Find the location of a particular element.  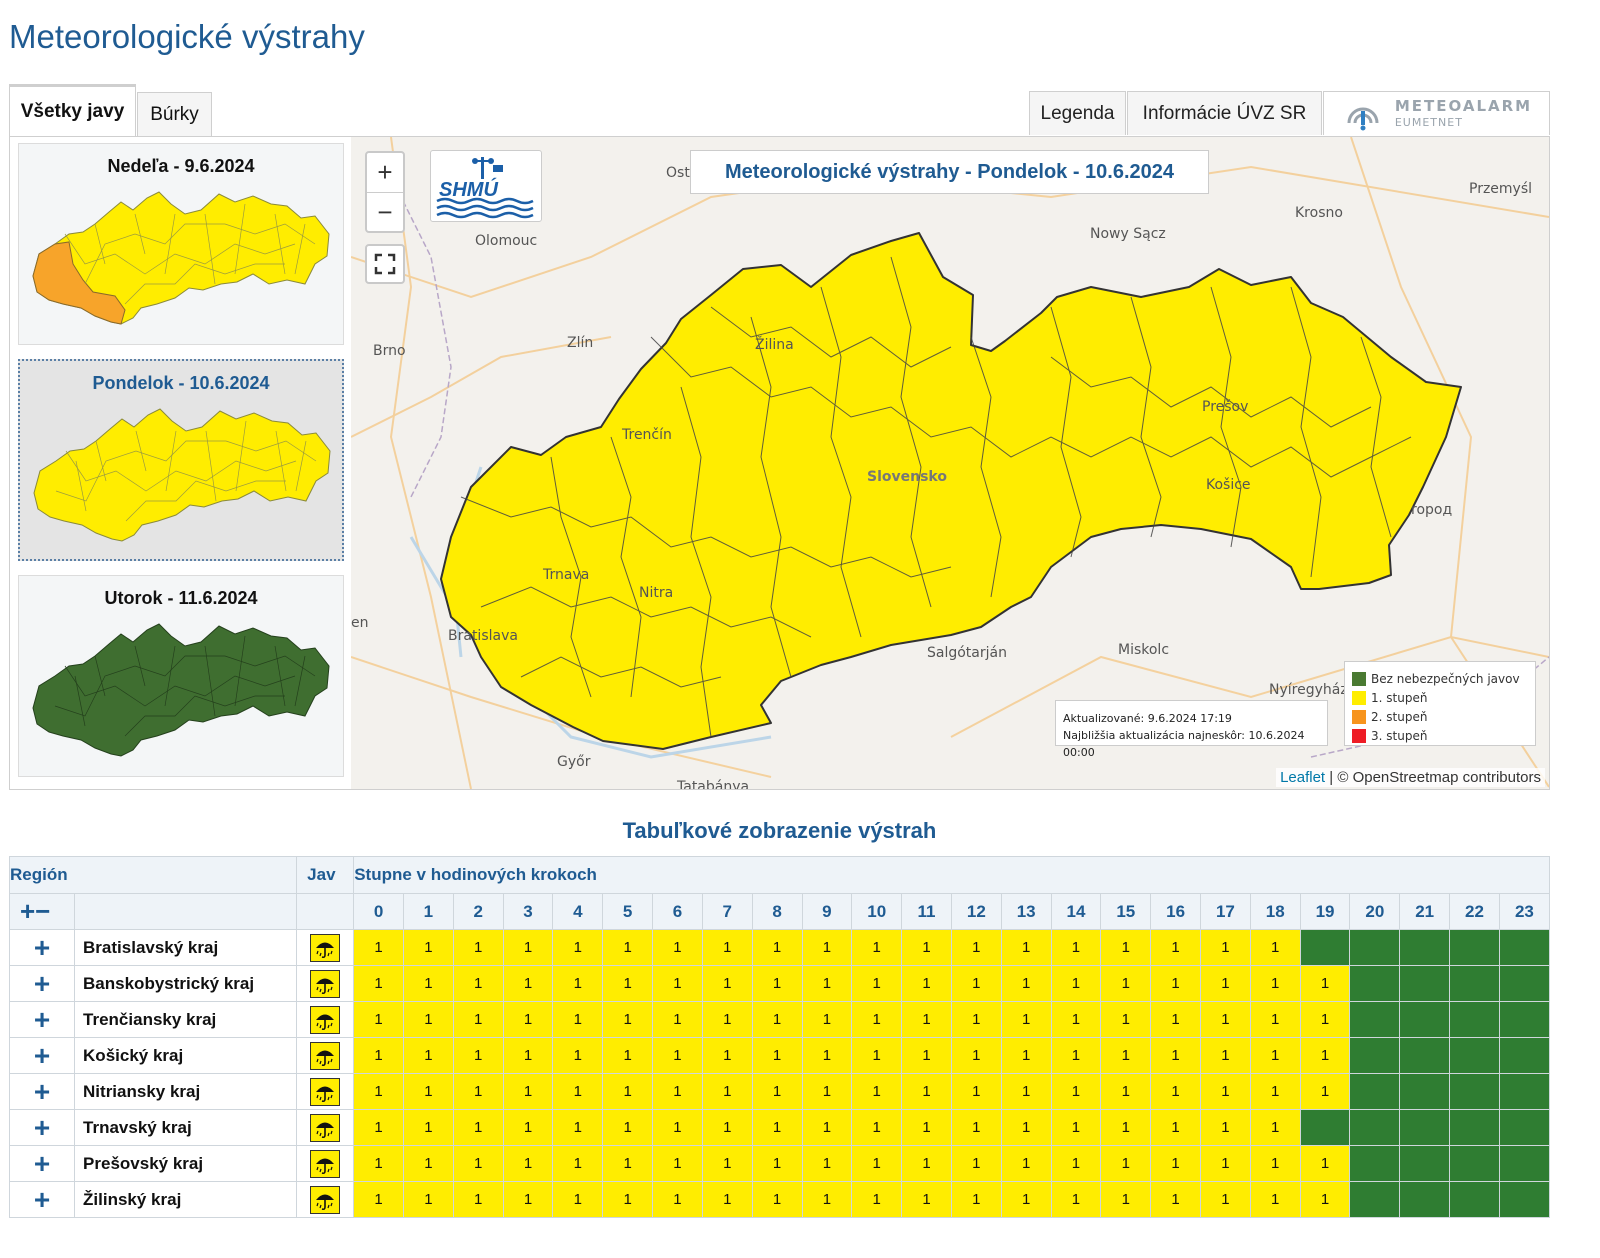

hour-header: 10 is located at coordinates (877, 911).